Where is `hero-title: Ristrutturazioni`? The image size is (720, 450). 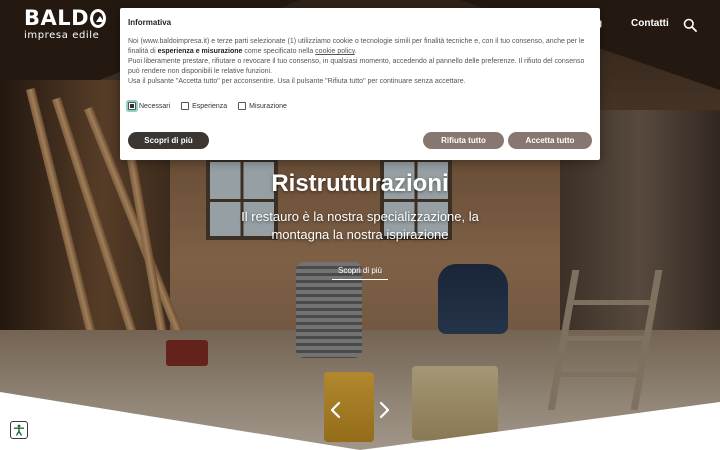
hero-title: Ristrutturazioni is located at coordinates (360, 183).